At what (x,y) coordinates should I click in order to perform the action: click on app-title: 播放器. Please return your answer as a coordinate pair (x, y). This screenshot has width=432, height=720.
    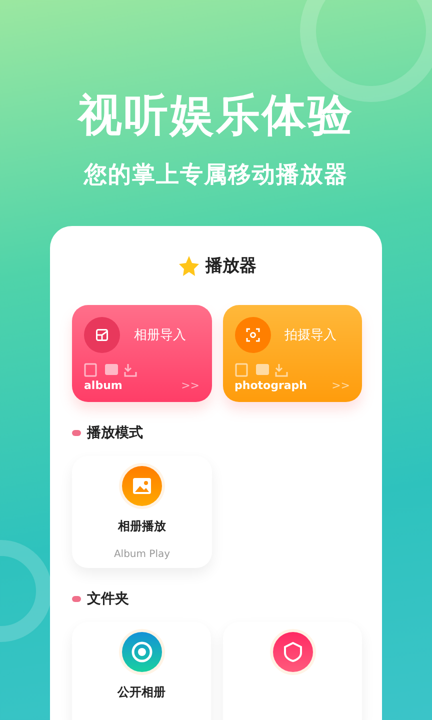
    Looking at the image, I should click on (231, 266).